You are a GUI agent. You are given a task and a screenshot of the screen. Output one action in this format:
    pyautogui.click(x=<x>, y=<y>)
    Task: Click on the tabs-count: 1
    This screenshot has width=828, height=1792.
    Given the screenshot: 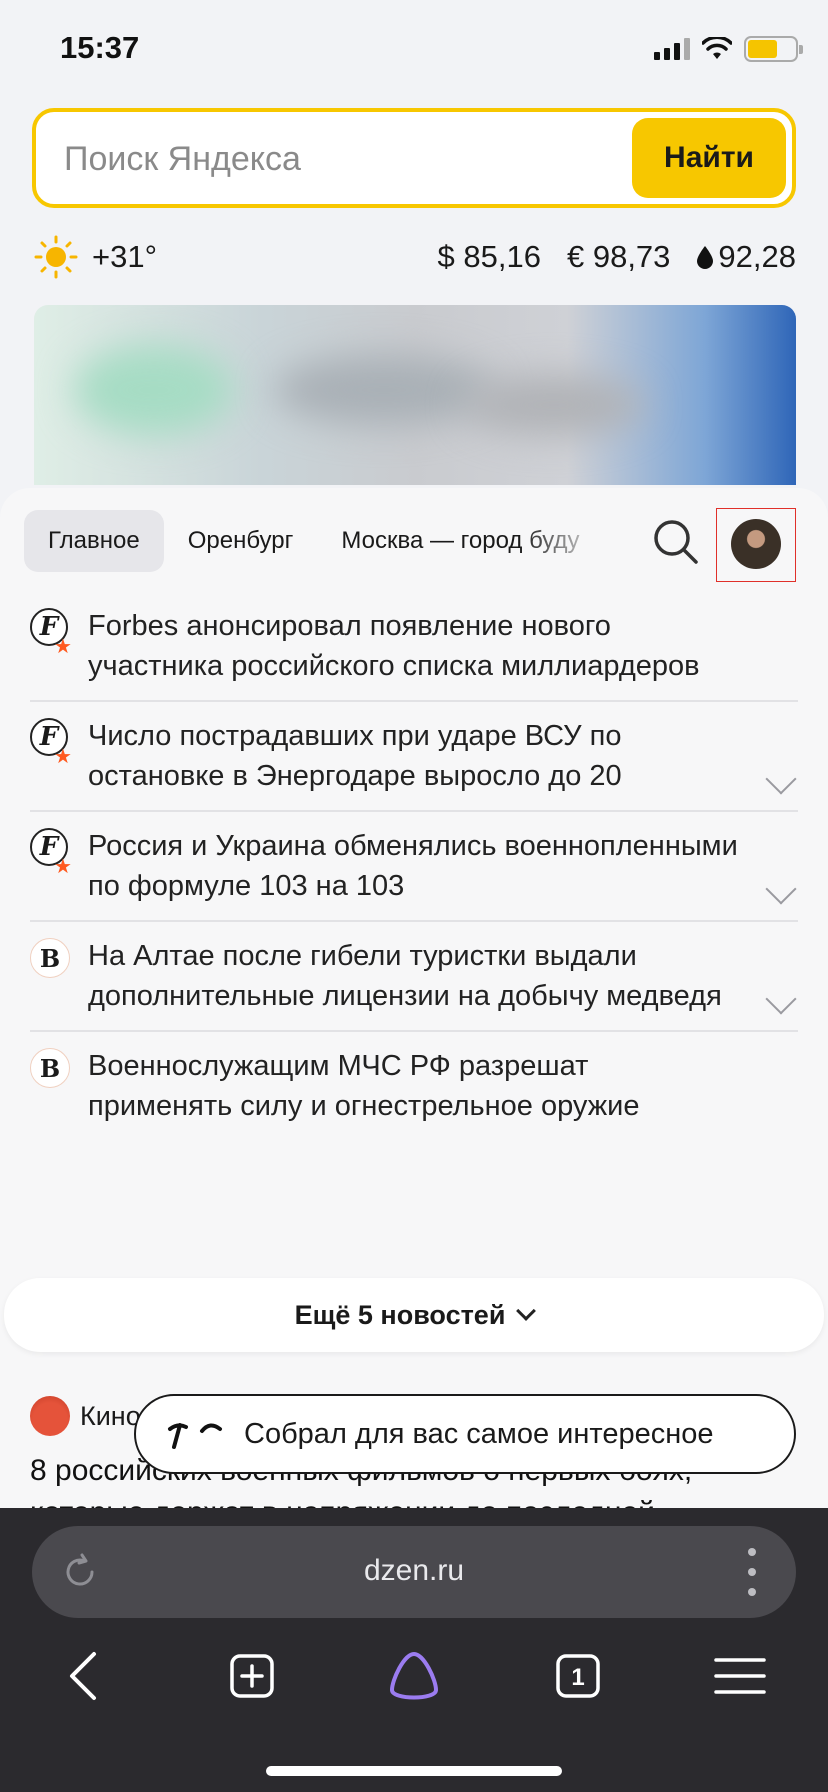 What is the action you would take?
    pyautogui.click(x=577, y=1677)
    